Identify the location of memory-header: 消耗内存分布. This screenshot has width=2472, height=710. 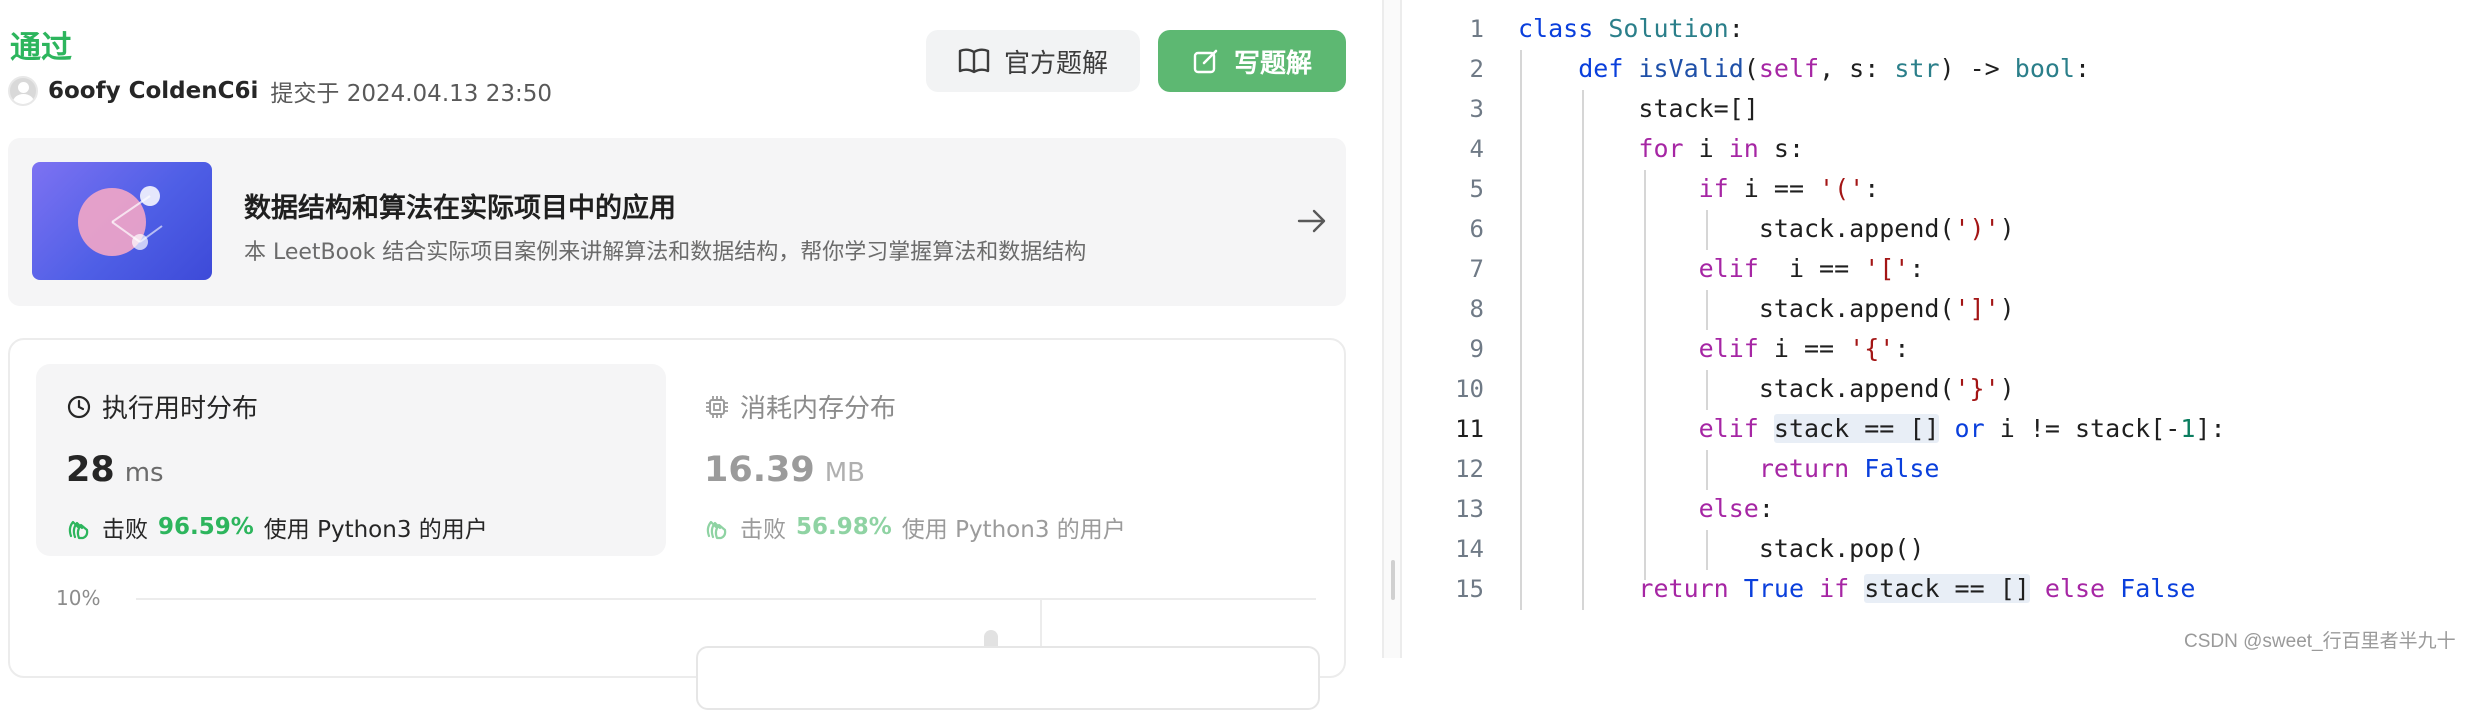
(800, 406).